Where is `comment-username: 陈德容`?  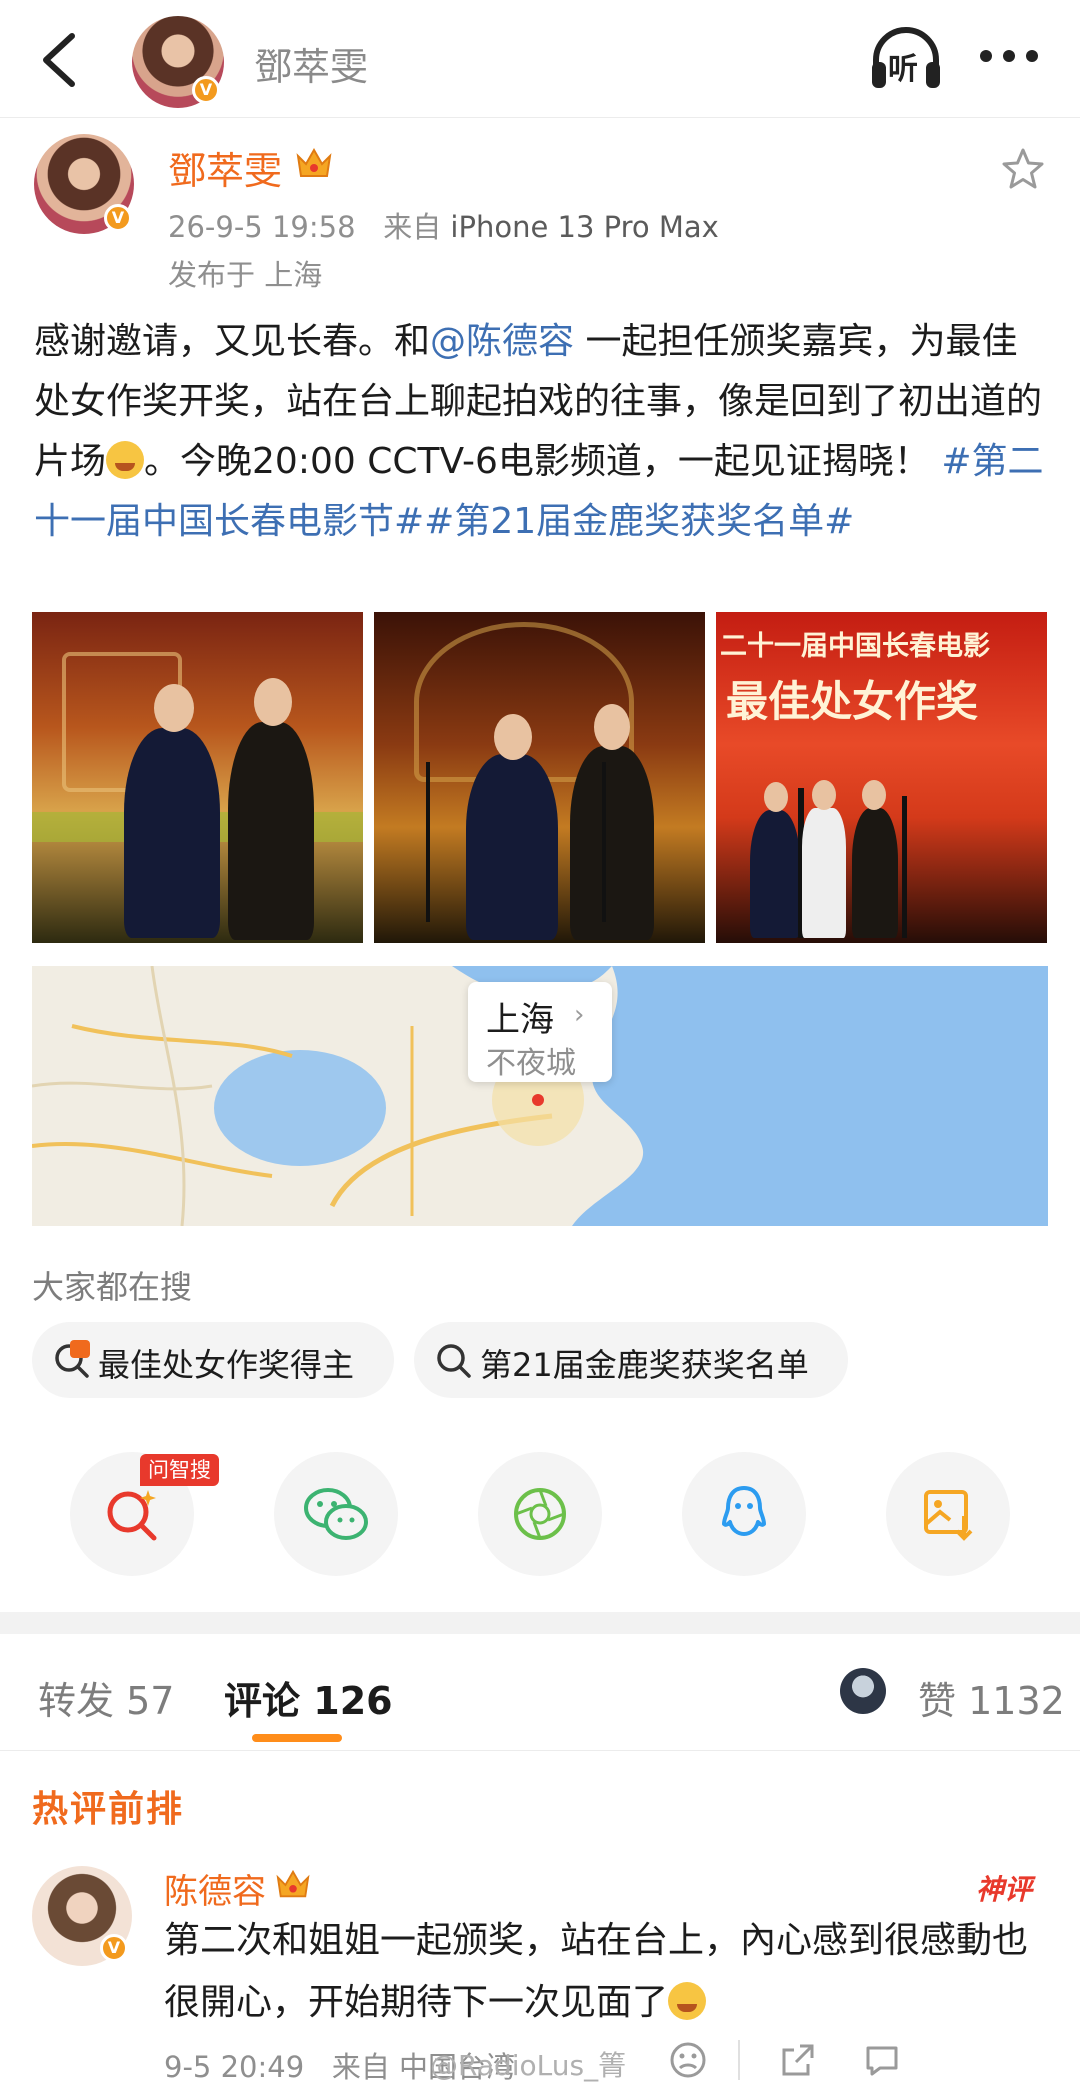 comment-username: 陈德容 is located at coordinates (215, 1888).